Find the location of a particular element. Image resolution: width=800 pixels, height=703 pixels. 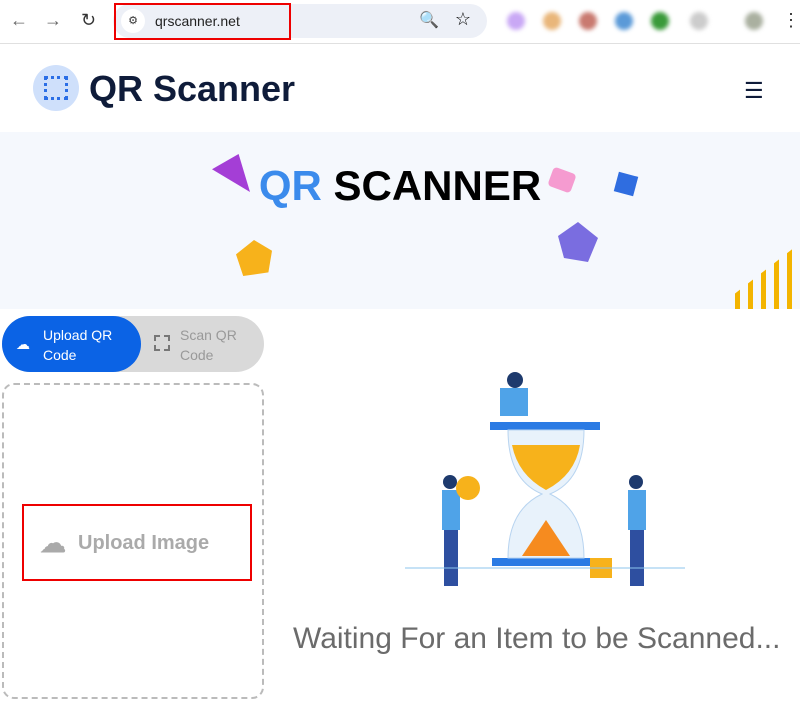

tab-scan-qr-code: Scan QR Code is located at coordinates (210, 345).